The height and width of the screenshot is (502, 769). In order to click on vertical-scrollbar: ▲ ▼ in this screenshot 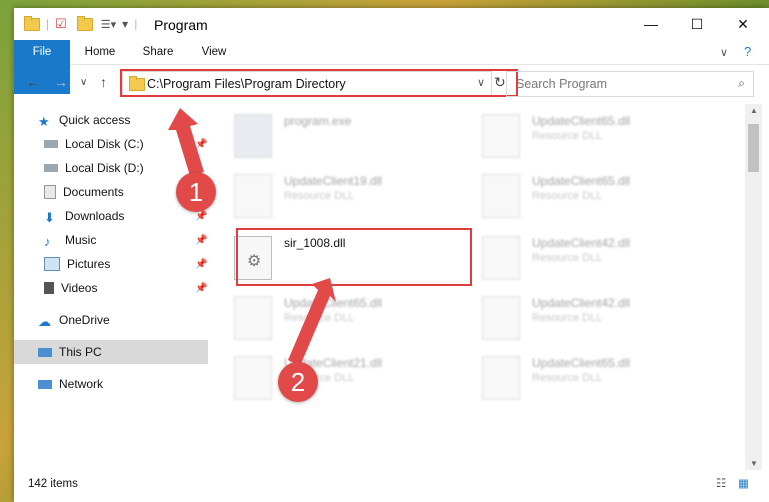, I will do `click(753, 287)`.